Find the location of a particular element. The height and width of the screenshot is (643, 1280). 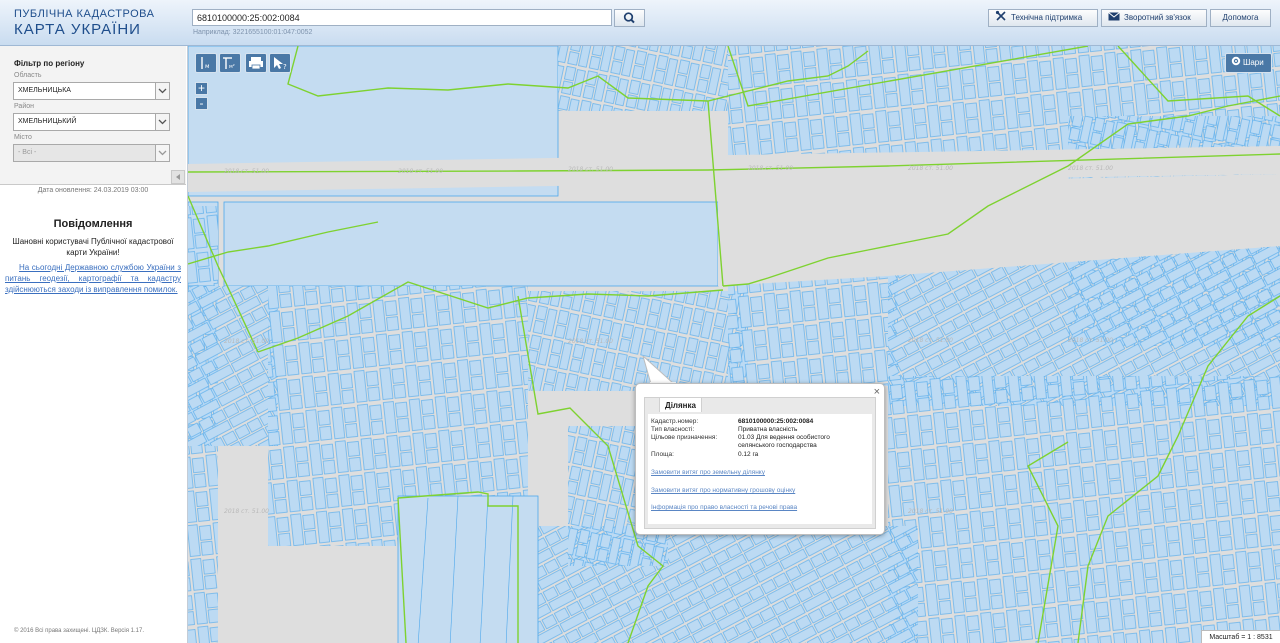

logo-line-1: ПУБЛІЧНА КАДАСТРОВА is located at coordinates (84, 14).